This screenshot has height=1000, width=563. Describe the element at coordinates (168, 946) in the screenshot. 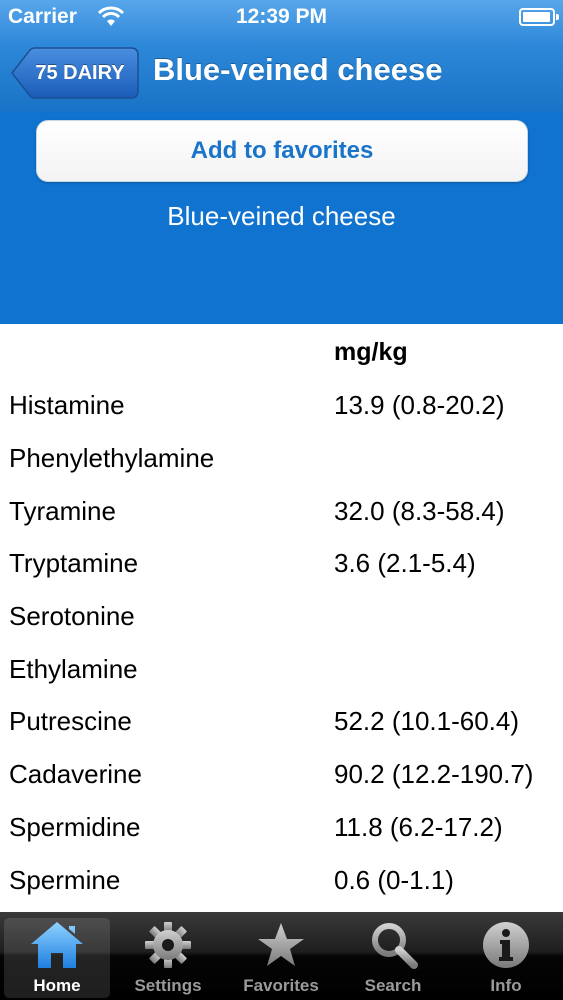

I see `gear-icon` at that location.